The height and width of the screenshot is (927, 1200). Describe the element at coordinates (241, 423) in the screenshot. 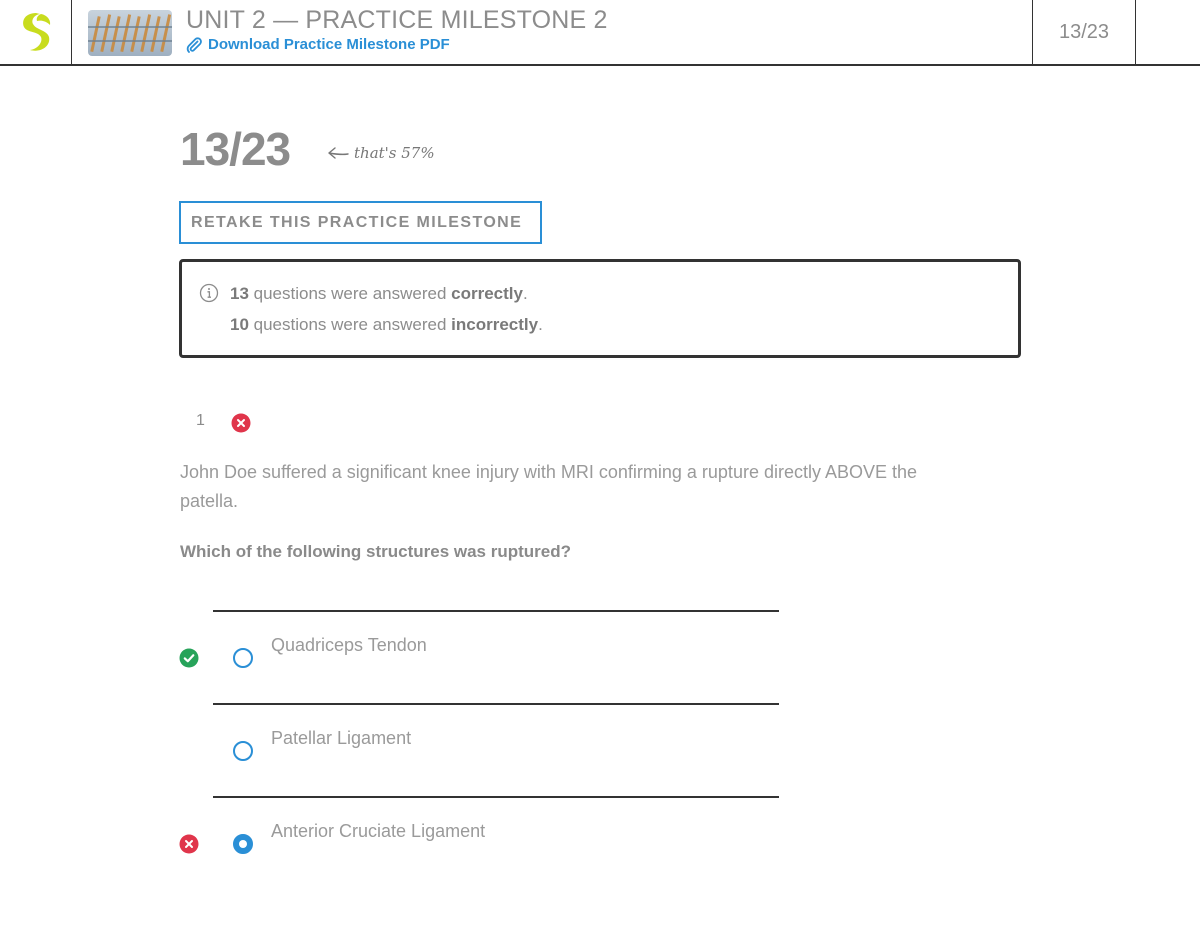

I see `incorrect-icon` at that location.